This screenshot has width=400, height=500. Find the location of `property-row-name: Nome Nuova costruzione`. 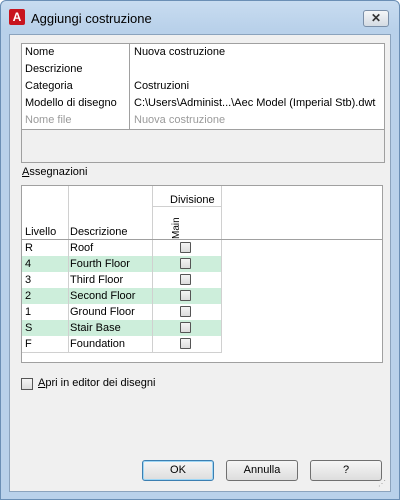

property-row-name: Nome Nuova costruzione is located at coordinates (203, 53).